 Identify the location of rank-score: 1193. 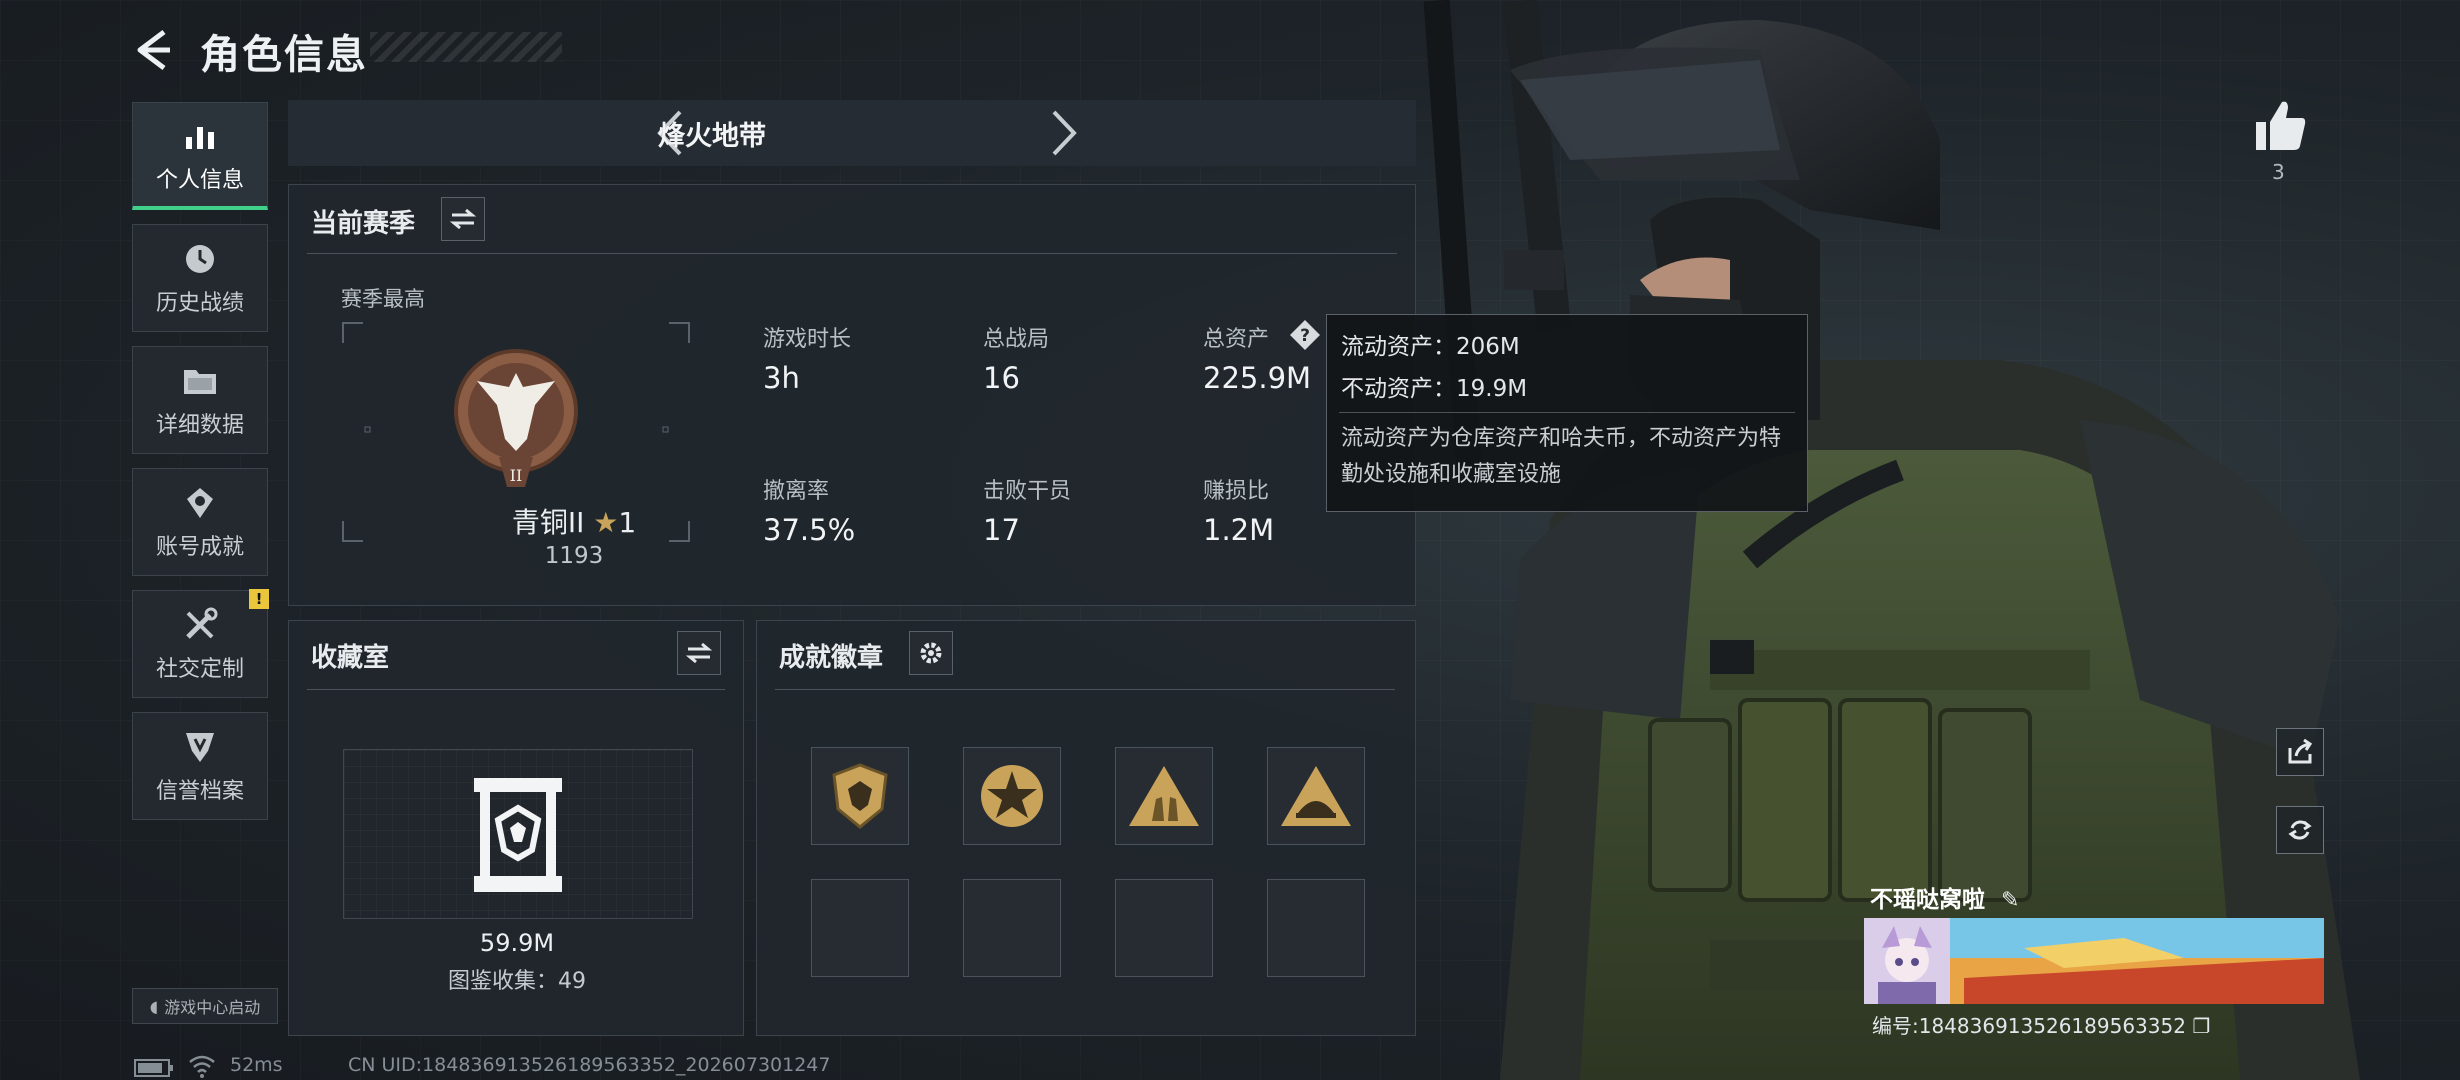
(574, 556).